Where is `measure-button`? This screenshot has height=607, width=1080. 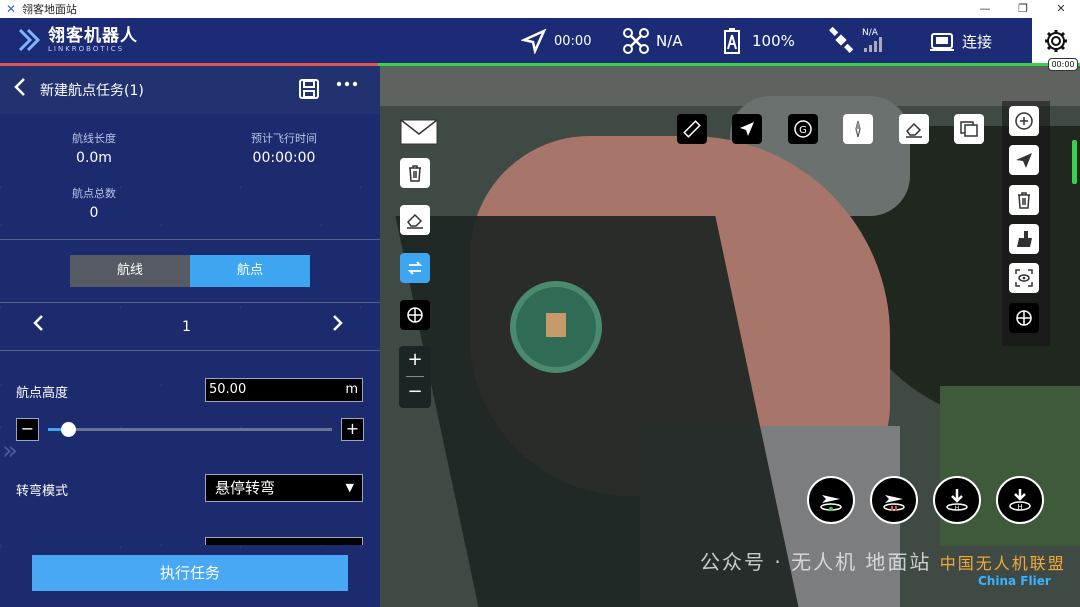
measure-button is located at coordinates (692, 129).